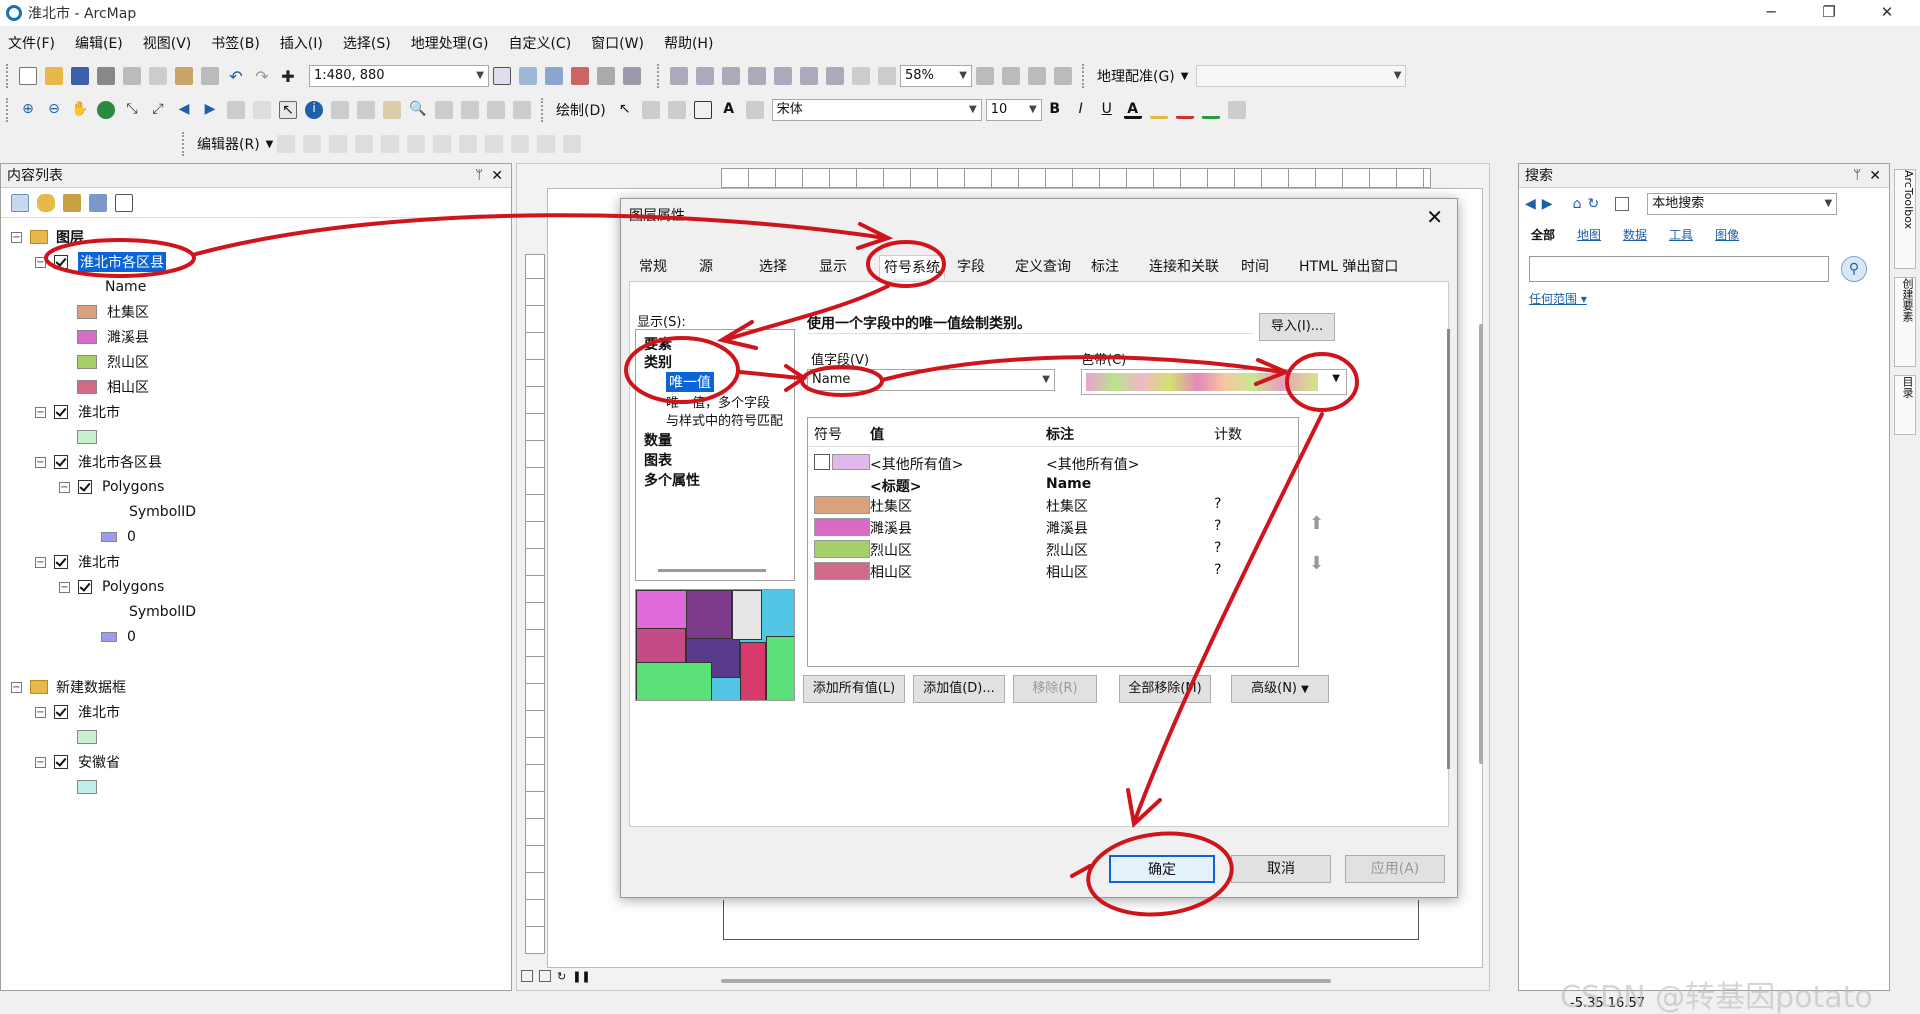 The width and height of the screenshot is (1920, 1014). Describe the element at coordinates (80, 76) in the screenshot. I see `save-icon` at that location.